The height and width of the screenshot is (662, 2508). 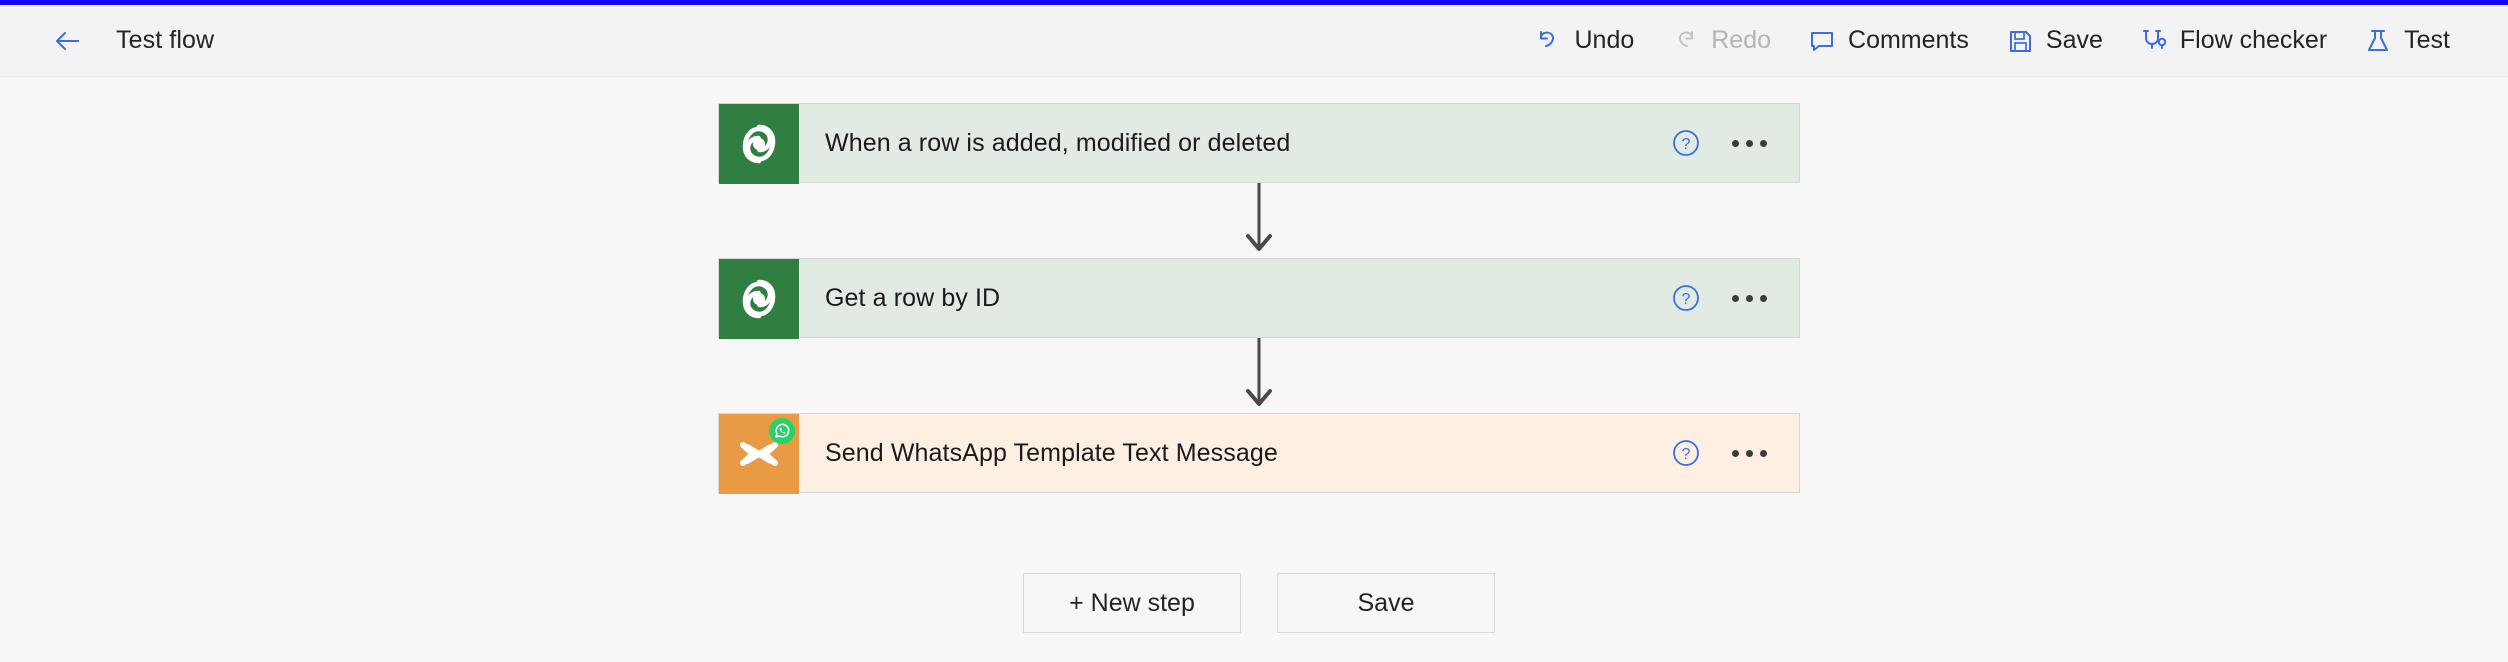 I want to click on save-command-label: Save, so click(x=2074, y=40).